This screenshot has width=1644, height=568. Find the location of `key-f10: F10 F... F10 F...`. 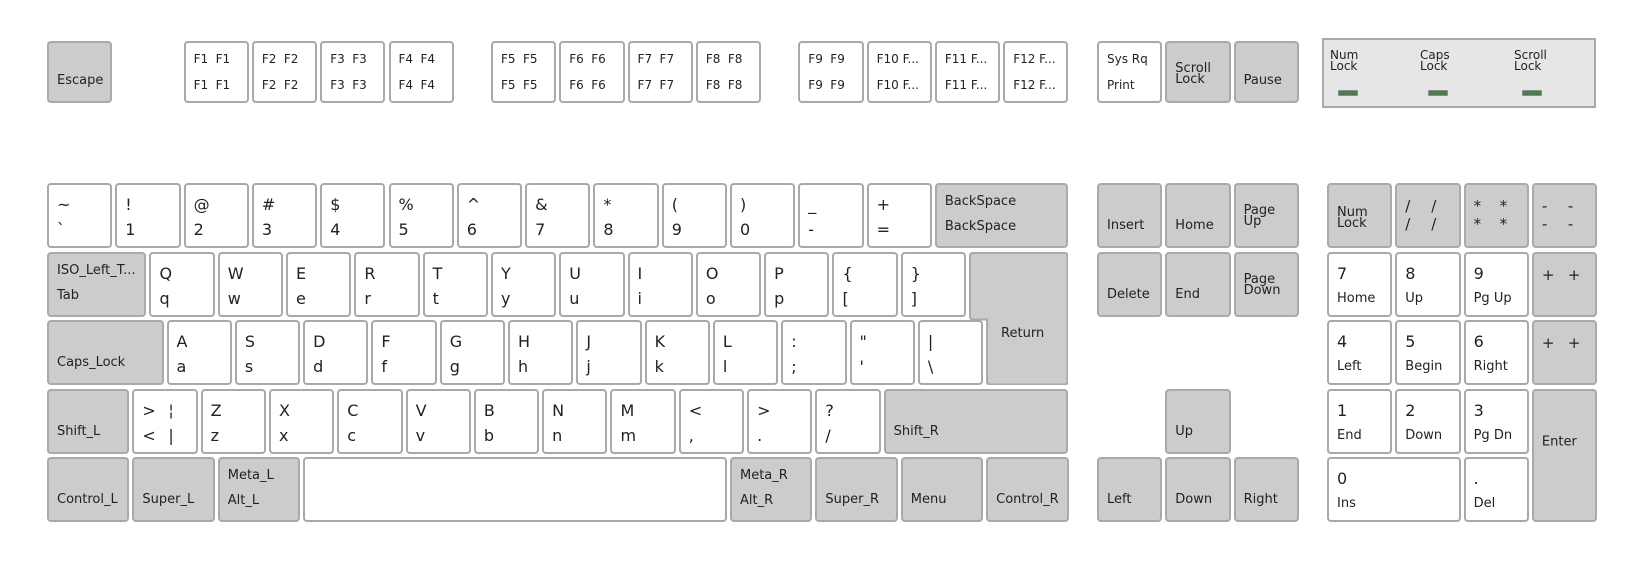

key-f10: F10 F... F10 F... is located at coordinates (899, 72).